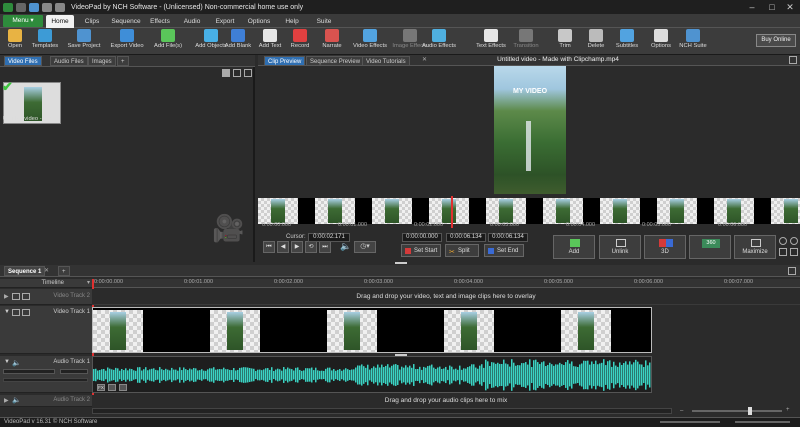 Image resolution: width=800 pixels, height=427 pixels. I want to click on timeline-zoom-slider, so click(737, 411).